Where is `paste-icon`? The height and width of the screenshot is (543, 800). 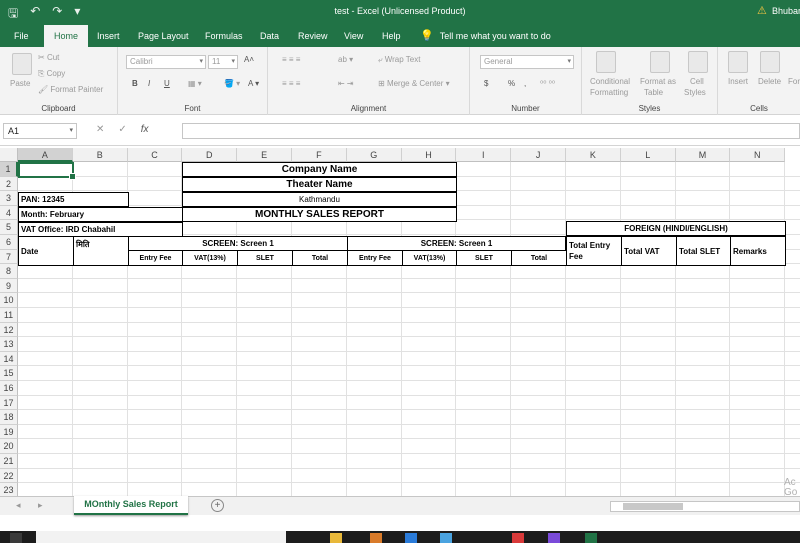
paste-icon is located at coordinates (22, 64).